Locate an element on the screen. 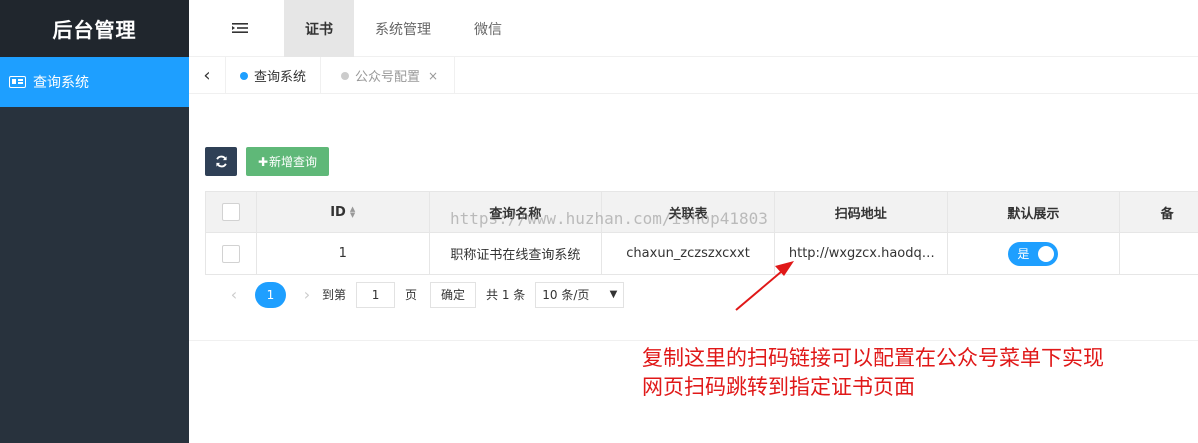  menu-toggle-svg is located at coordinates (240, 28).